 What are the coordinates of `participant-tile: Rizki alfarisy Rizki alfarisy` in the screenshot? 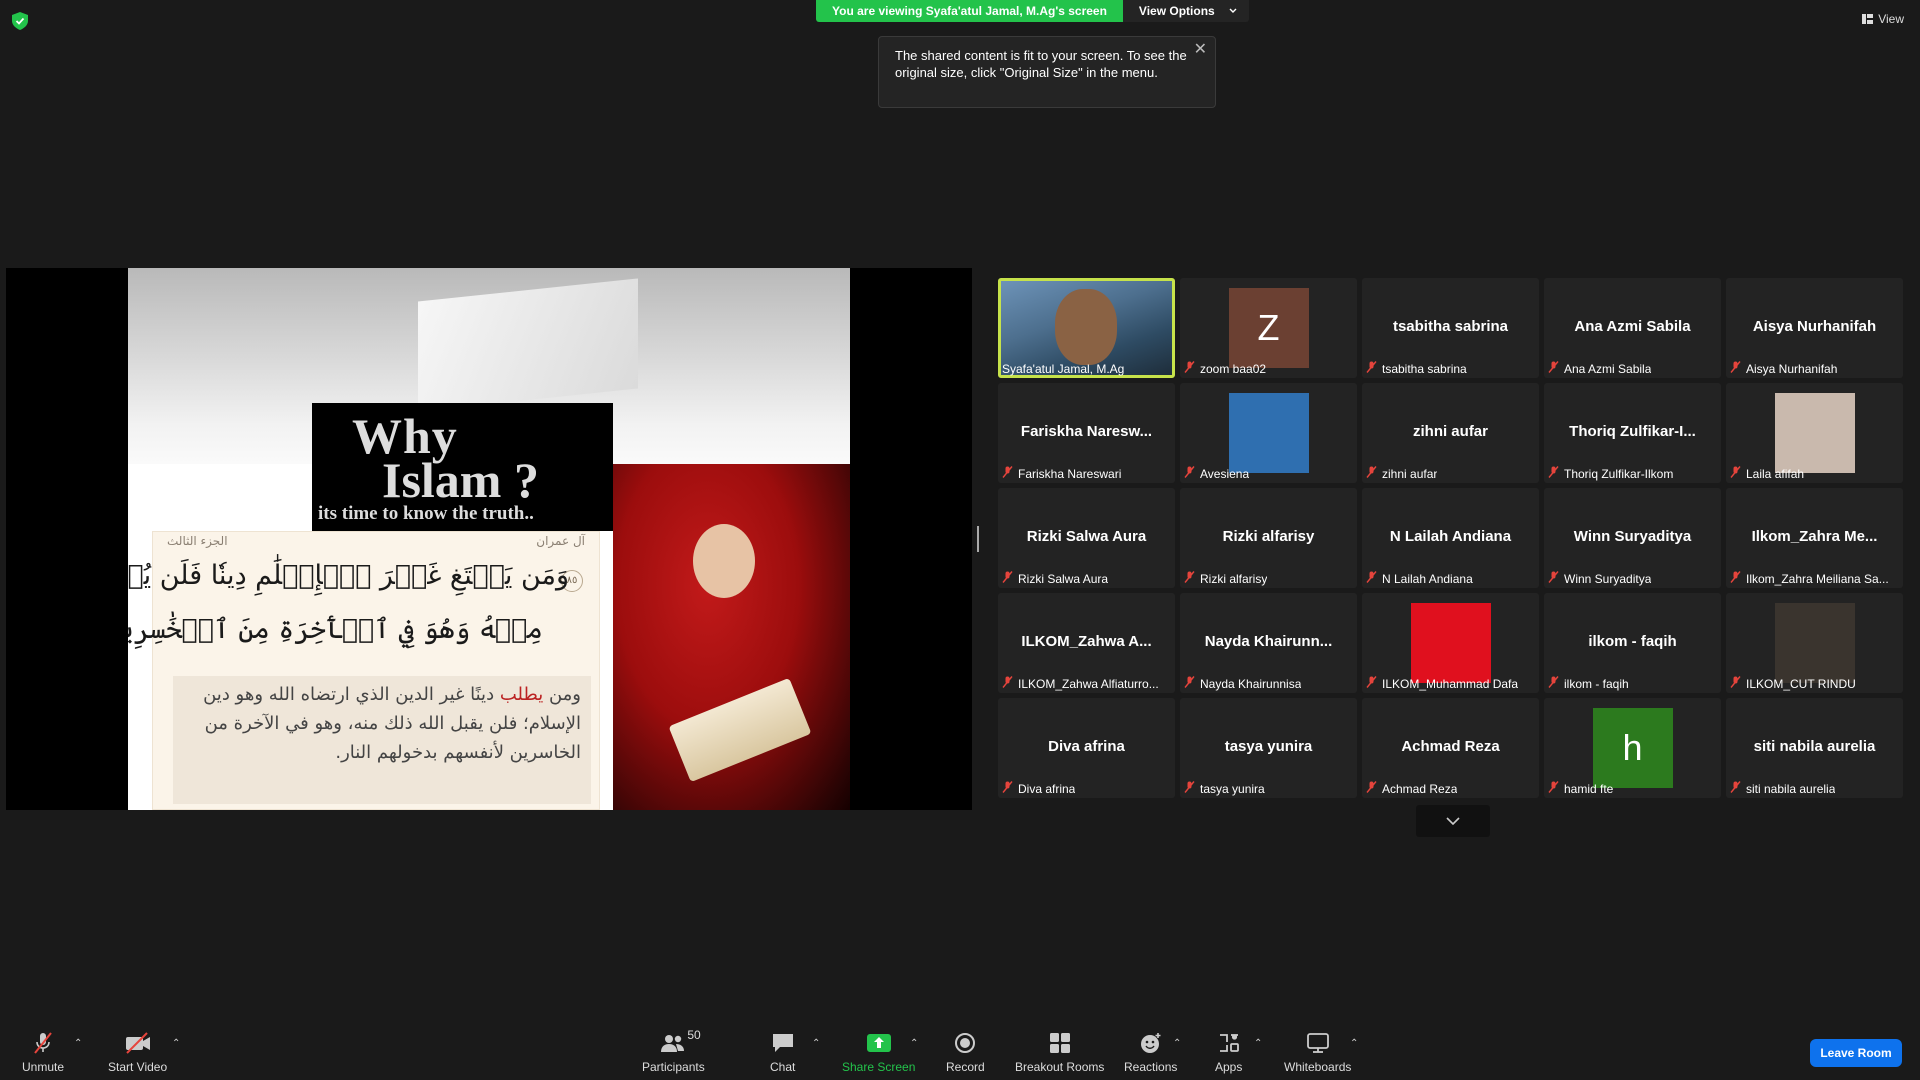 It's located at (1268, 538).